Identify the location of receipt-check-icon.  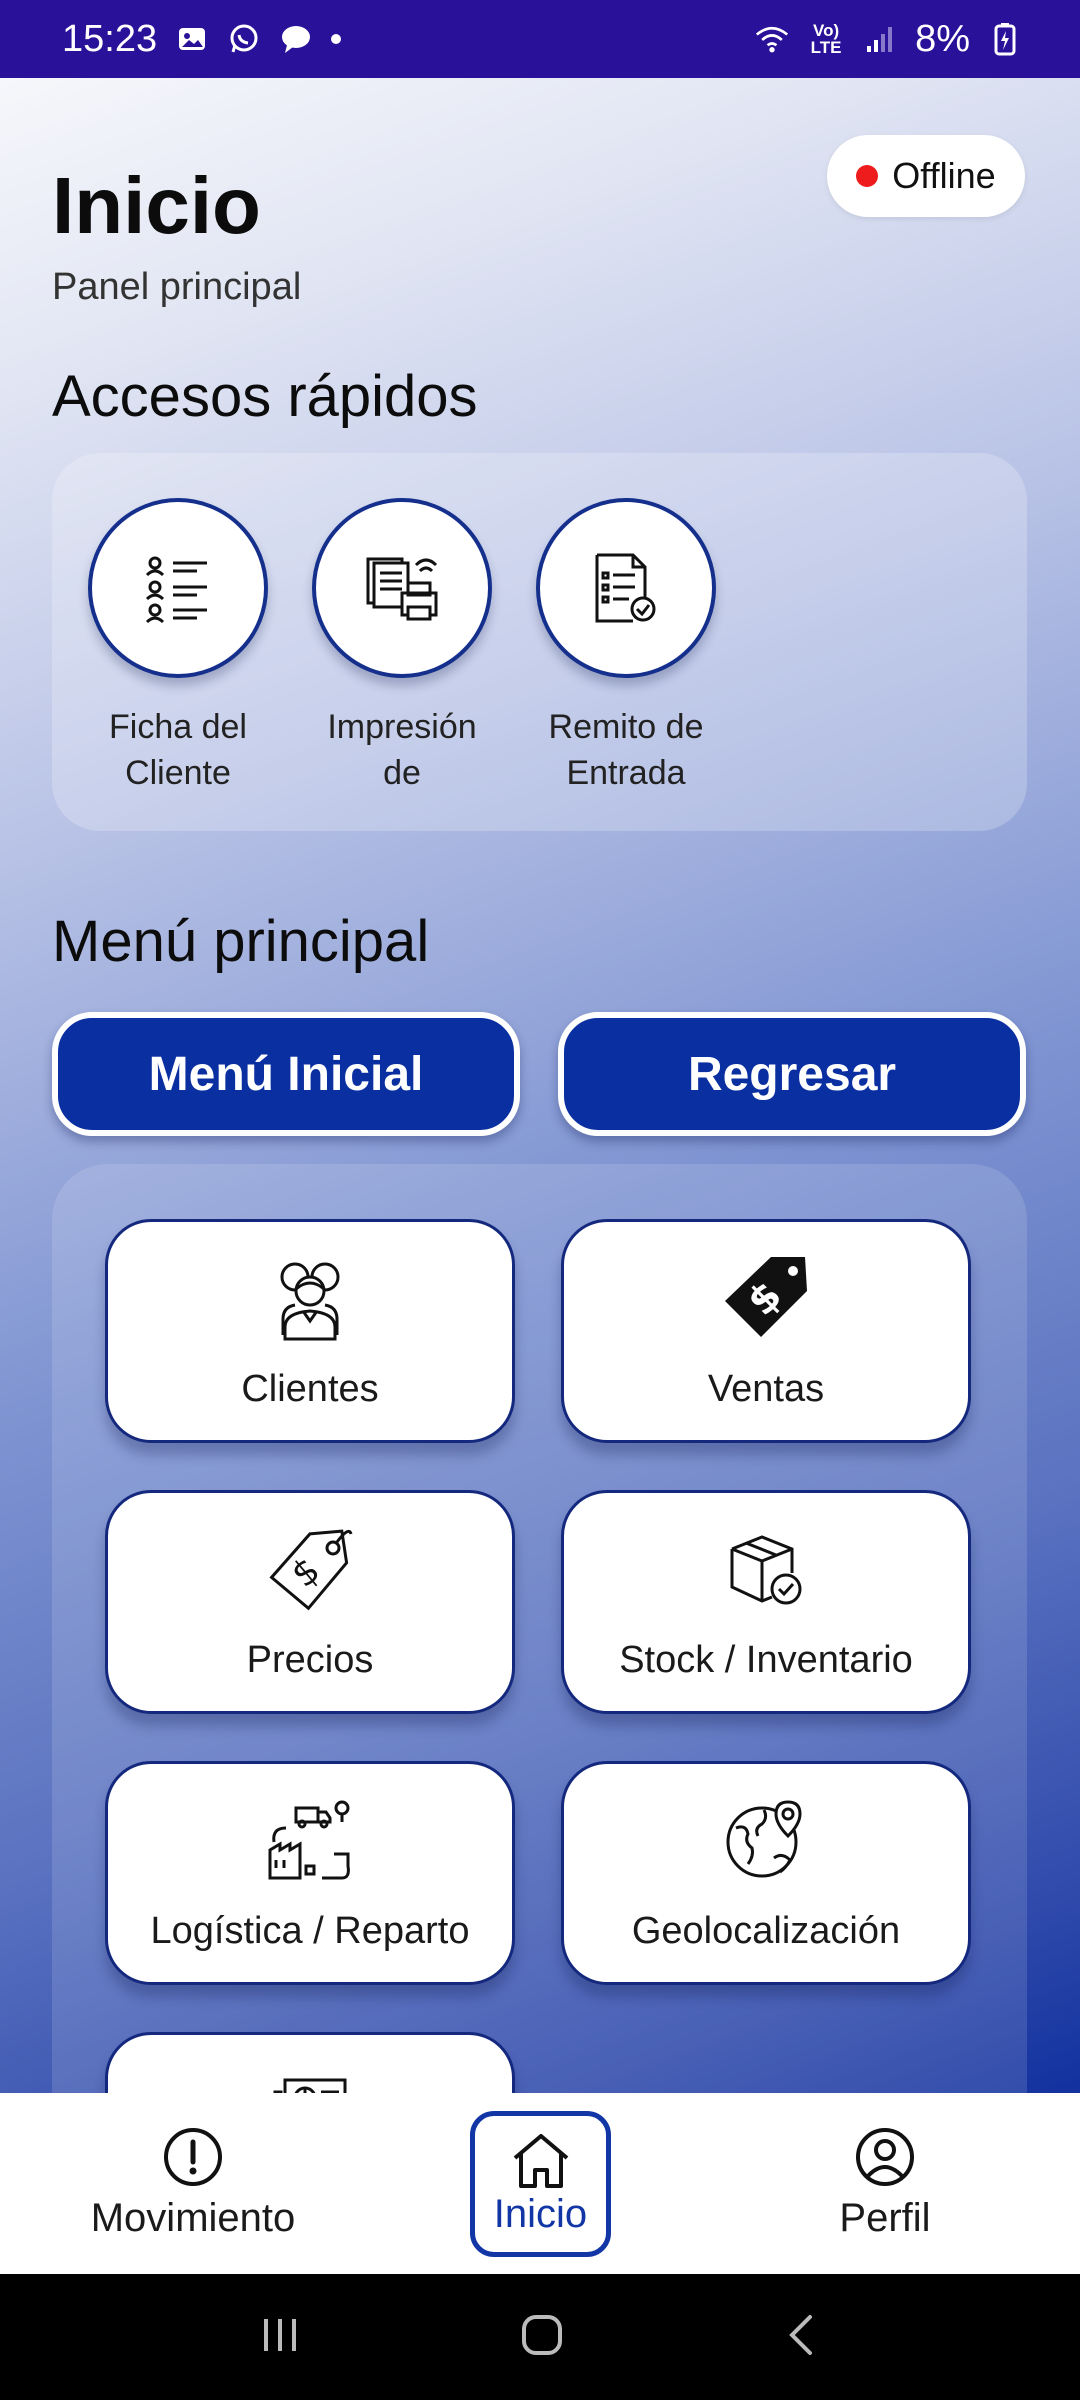
(625, 588).